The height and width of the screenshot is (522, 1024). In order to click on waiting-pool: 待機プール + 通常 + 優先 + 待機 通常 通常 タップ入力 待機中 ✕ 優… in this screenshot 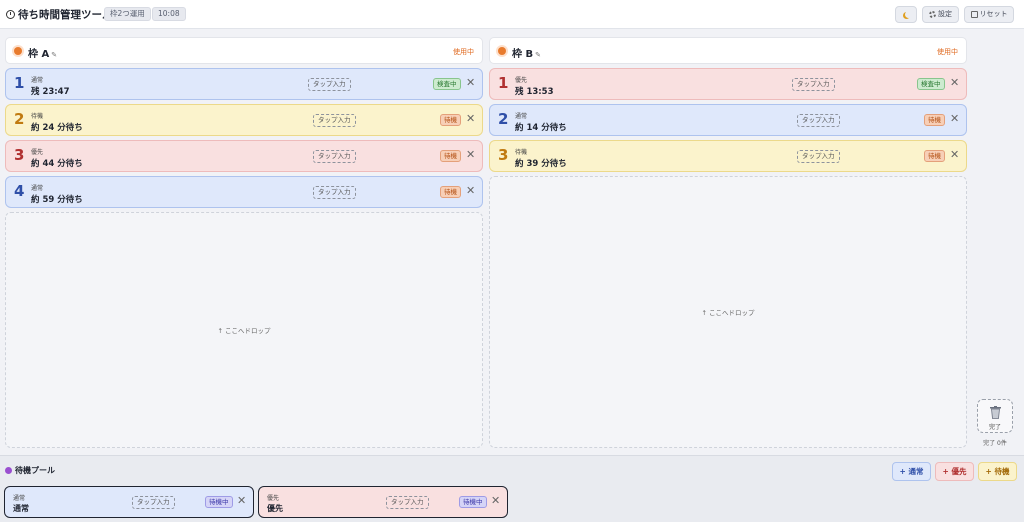, I will do `click(512, 488)`.